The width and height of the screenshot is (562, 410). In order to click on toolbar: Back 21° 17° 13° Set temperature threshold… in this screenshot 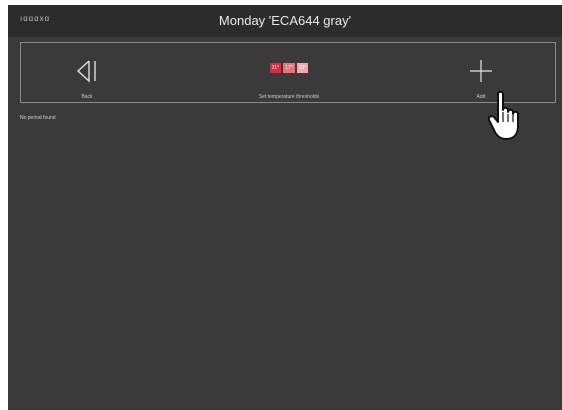, I will do `click(288, 72)`.